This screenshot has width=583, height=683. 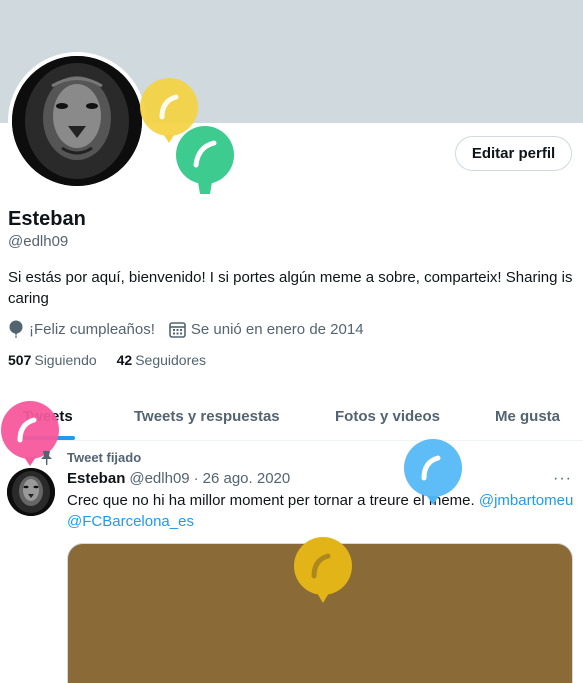 What do you see at coordinates (96, 478) in the screenshot?
I see `tweet-author-name: Esteban` at bounding box center [96, 478].